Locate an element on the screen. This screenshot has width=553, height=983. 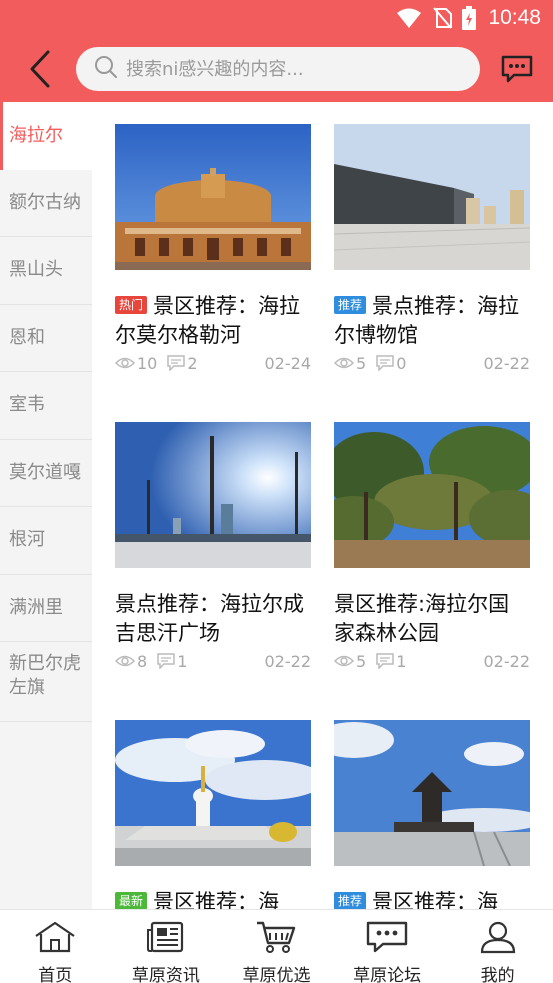
tab-label: 草原优选 is located at coordinates (276, 974).